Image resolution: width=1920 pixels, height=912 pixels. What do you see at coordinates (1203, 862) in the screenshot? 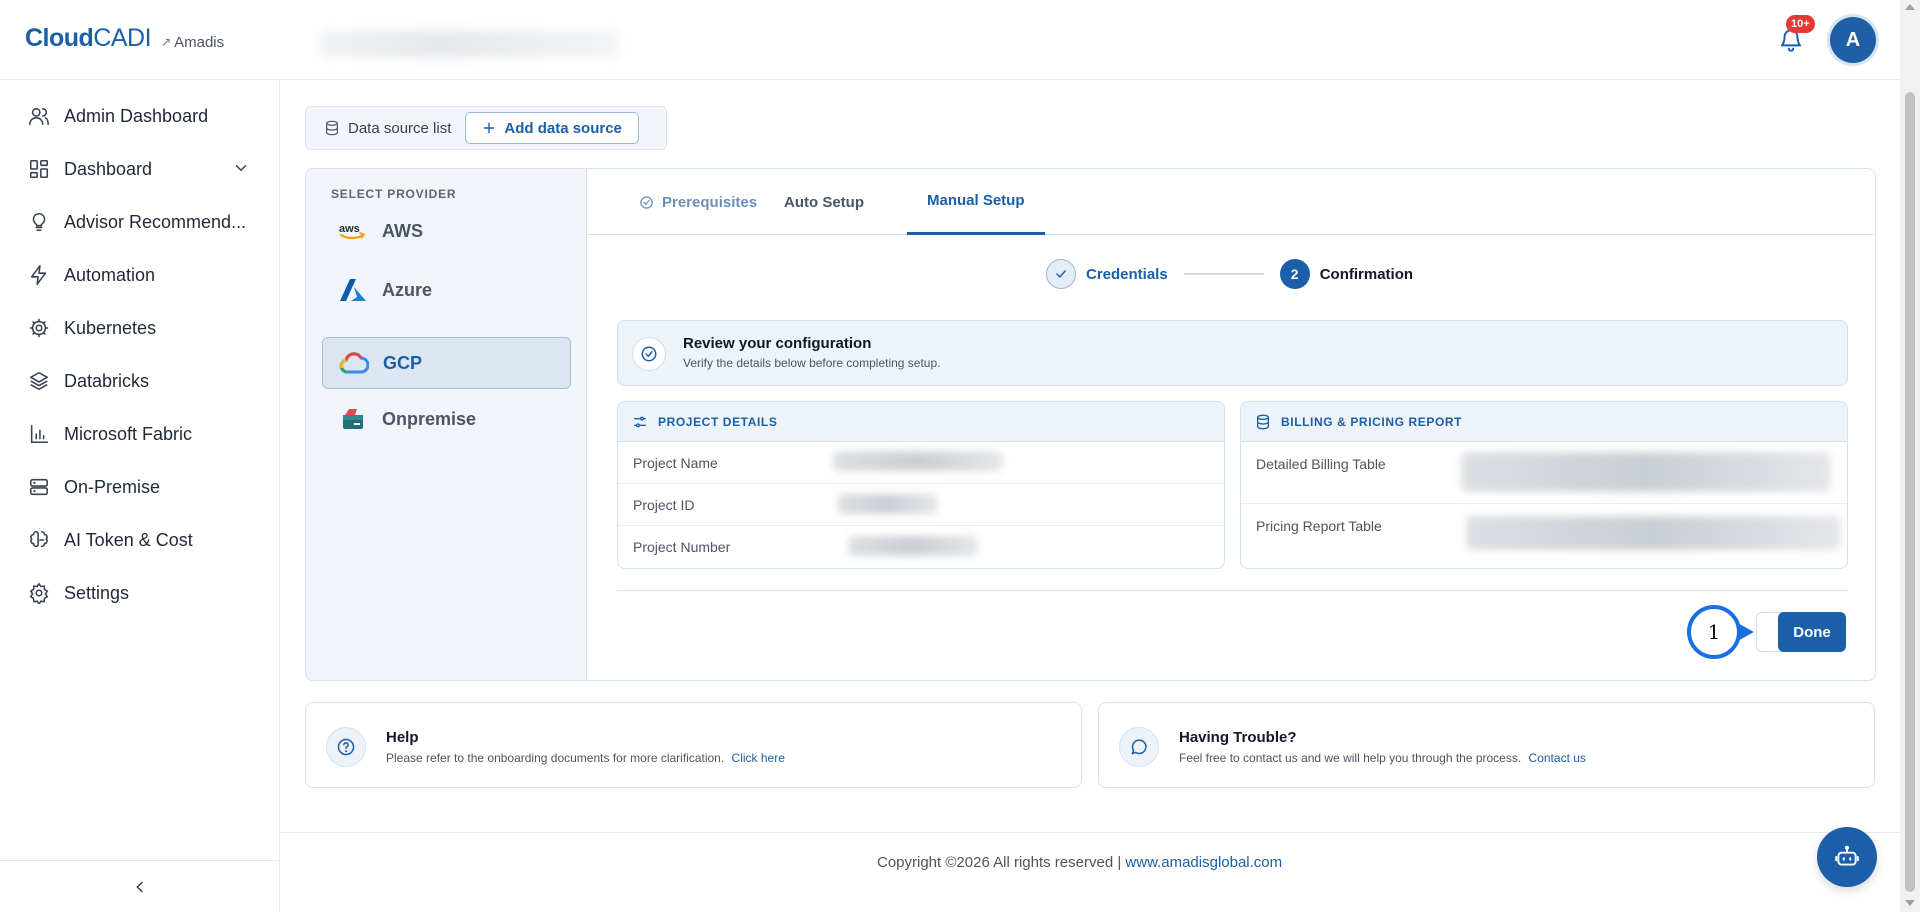
I see `company-website-link: www.amadisglobal.com` at bounding box center [1203, 862].